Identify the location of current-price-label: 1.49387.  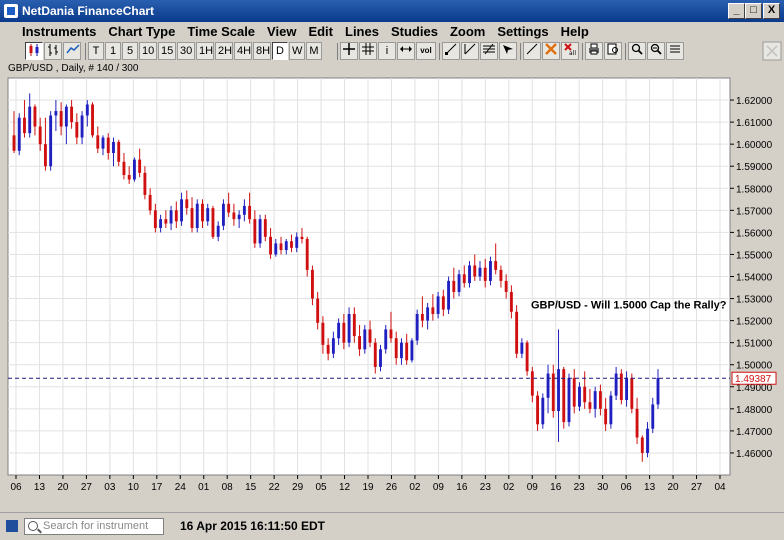
(753, 379).